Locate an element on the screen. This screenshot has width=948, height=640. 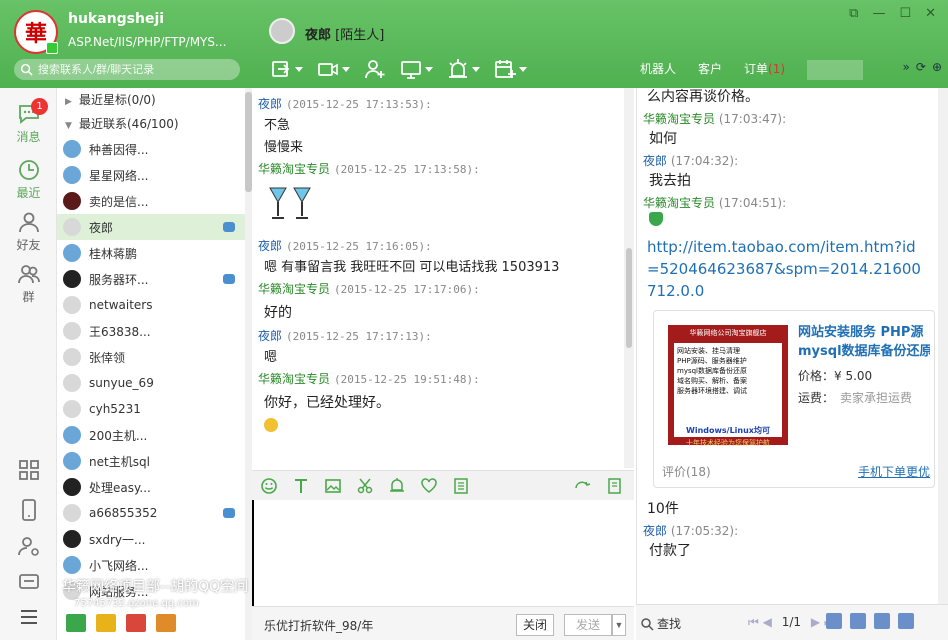
contact-avatar is located at coordinates (282, 31).